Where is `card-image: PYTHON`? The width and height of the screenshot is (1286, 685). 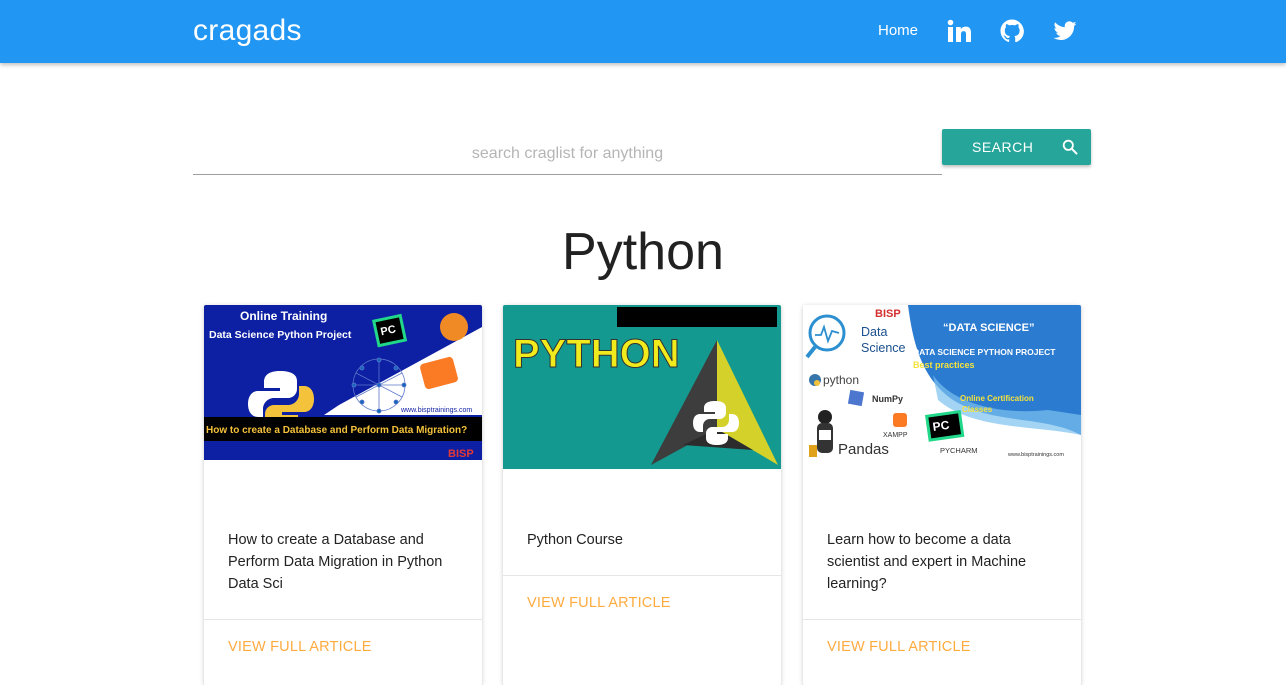
card-image: PYTHON is located at coordinates (642, 387).